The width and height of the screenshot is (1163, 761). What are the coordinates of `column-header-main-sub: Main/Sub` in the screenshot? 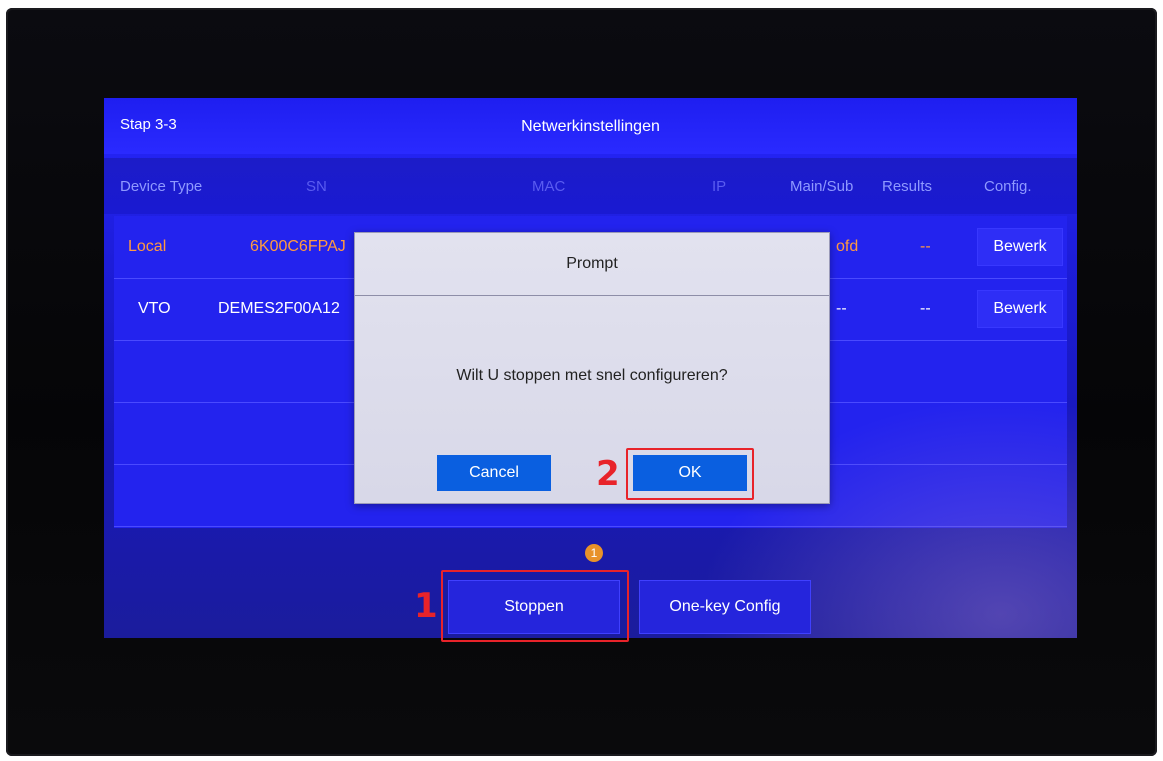 It's located at (822, 186).